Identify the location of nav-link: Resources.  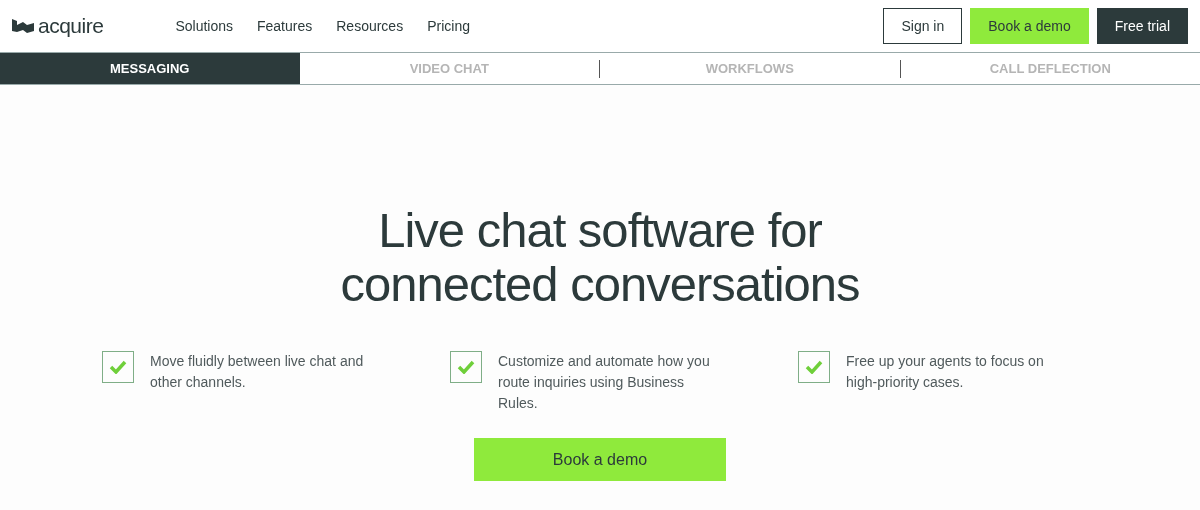
(370, 26).